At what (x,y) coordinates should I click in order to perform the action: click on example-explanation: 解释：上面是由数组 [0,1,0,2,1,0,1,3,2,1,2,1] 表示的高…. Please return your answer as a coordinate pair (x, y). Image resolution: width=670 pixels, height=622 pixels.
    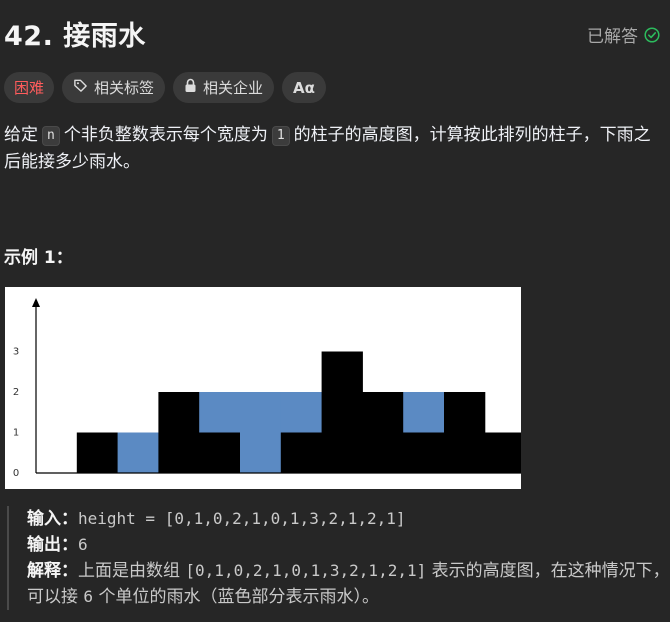
    Looking at the image, I should click on (348, 584).